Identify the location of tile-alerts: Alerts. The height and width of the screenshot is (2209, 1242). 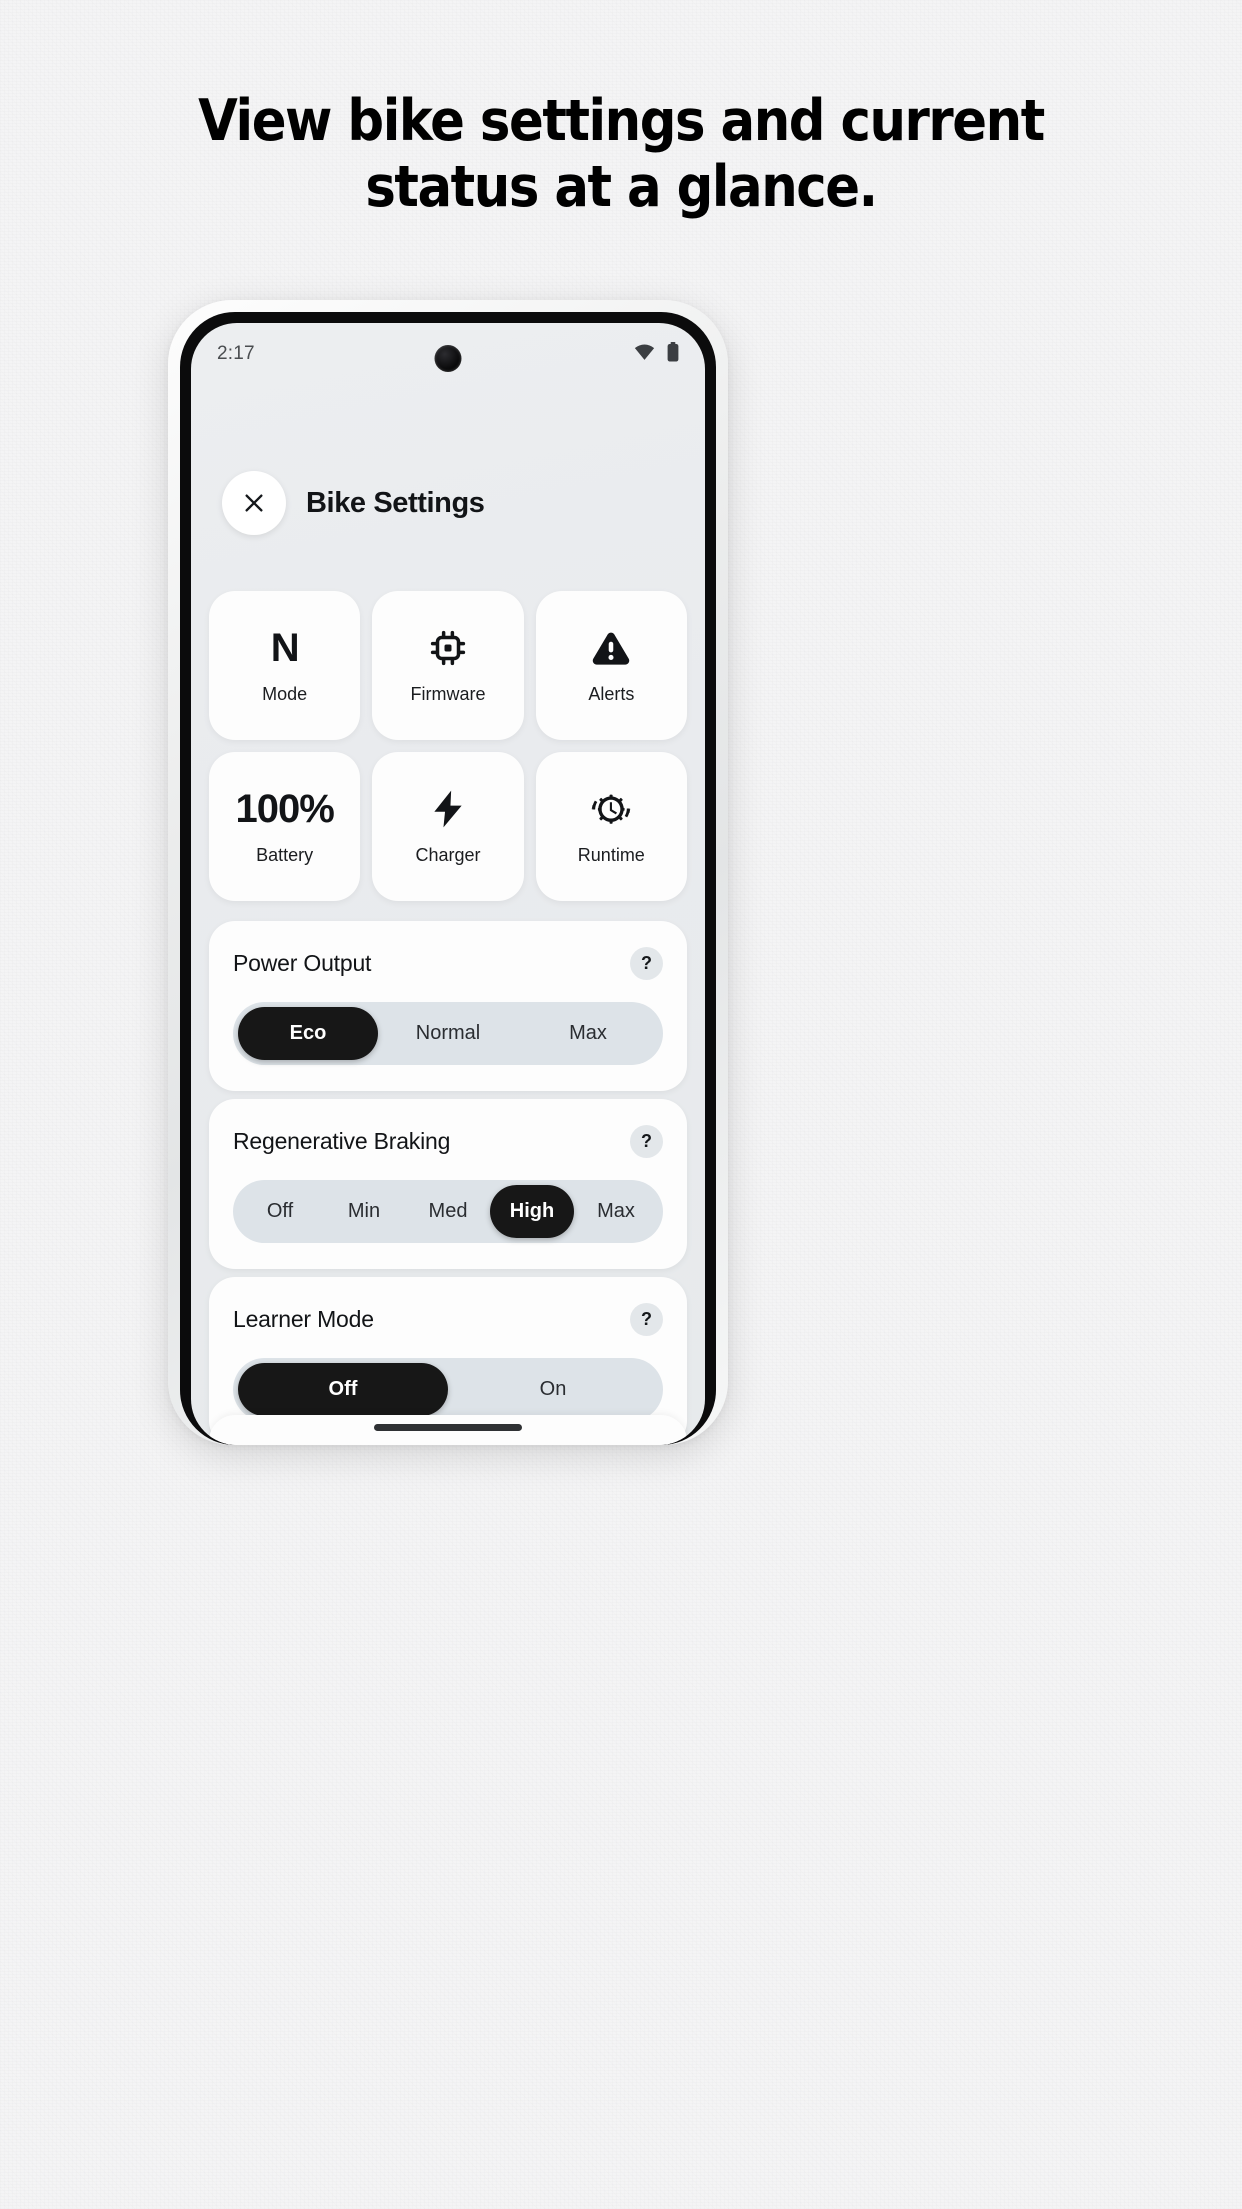
(611, 665).